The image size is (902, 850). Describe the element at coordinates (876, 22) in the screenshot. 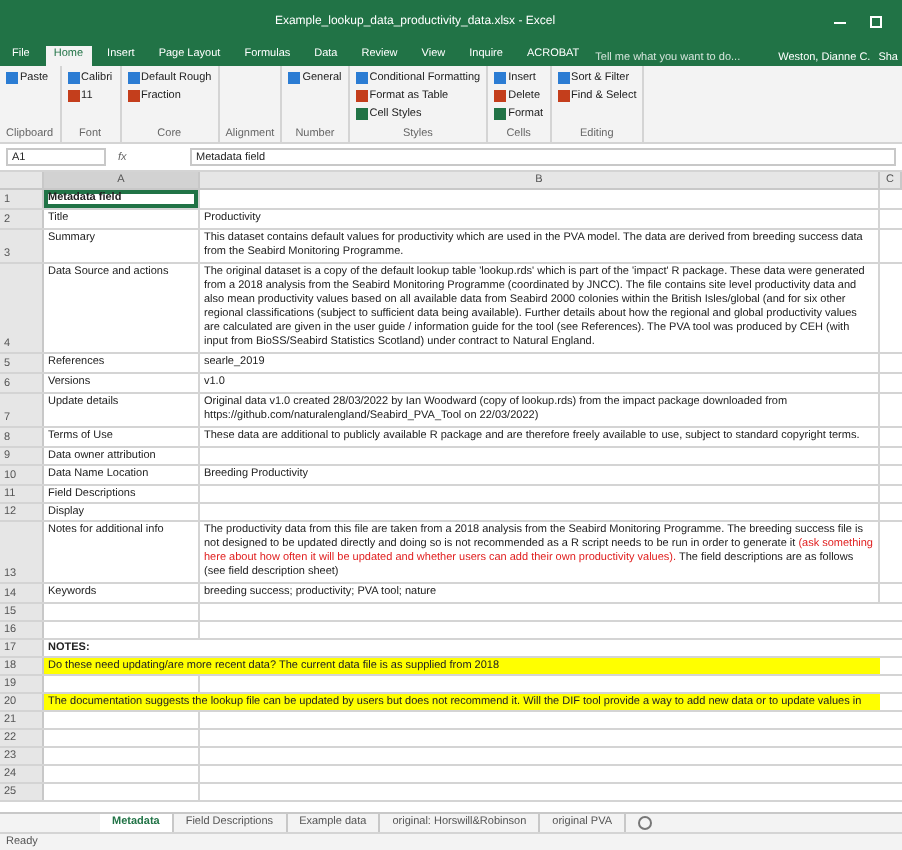

I see `maximize-icon` at that location.